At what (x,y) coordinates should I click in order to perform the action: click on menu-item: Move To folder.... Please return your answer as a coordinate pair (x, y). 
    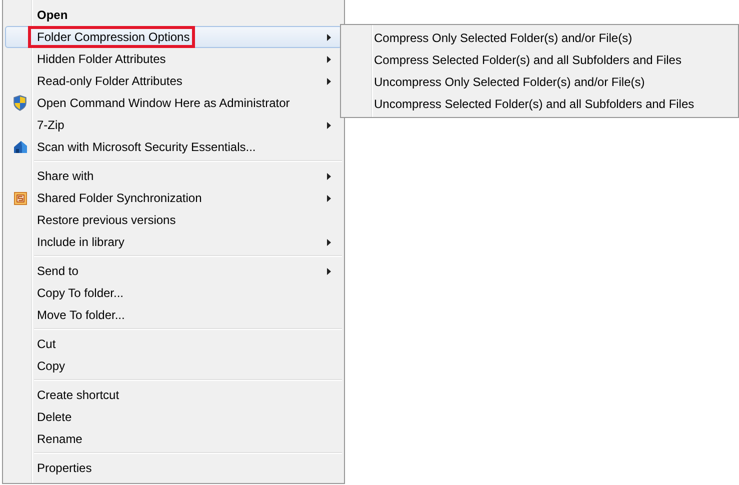
    Looking at the image, I should click on (173, 315).